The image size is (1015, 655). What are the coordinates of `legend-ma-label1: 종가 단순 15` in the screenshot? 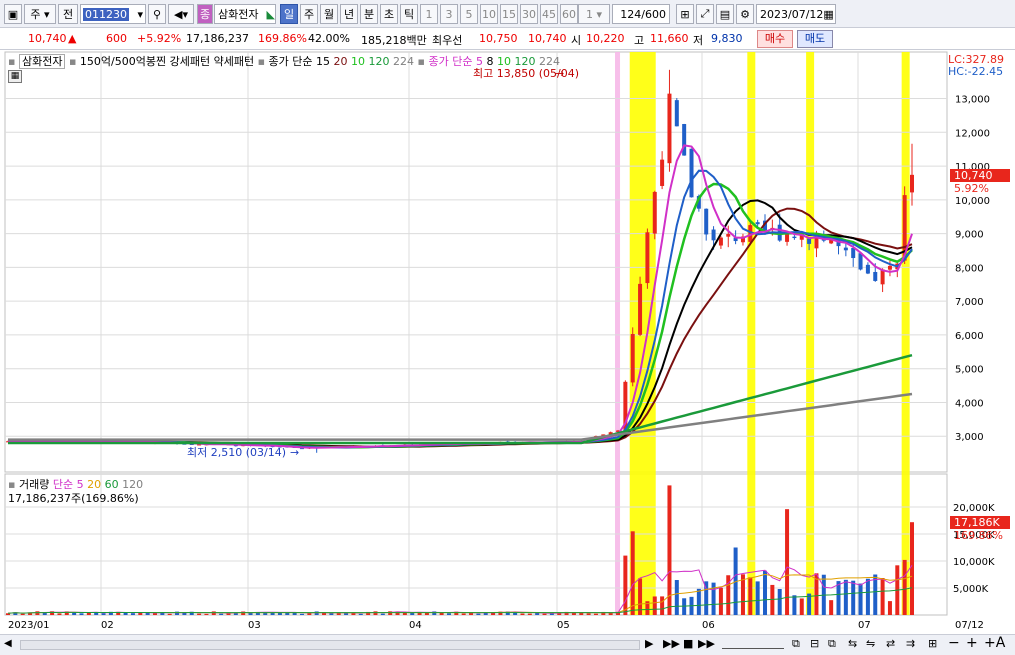 It's located at (299, 61).